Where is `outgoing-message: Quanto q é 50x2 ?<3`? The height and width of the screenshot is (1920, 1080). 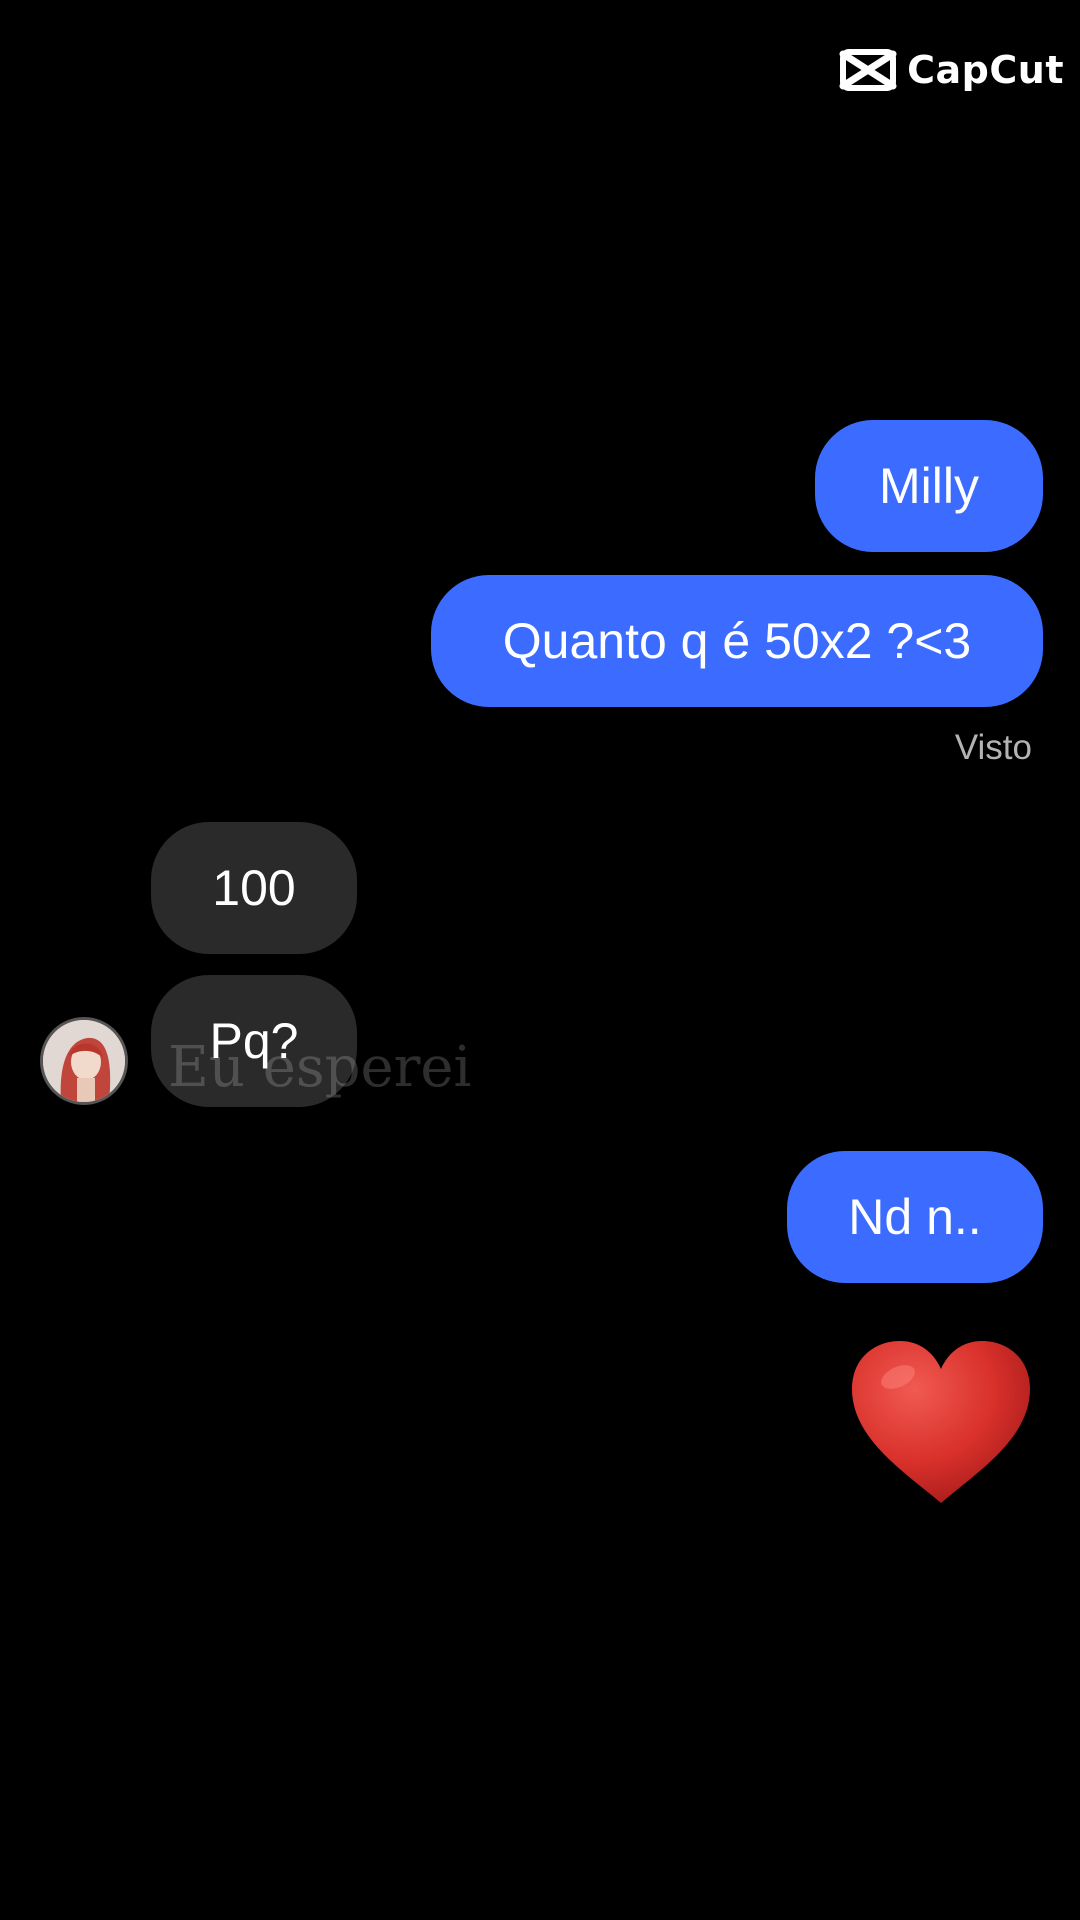
outgoing-message: Quanto q é 50x2 ?<3 is located at coordinates (737, 641).